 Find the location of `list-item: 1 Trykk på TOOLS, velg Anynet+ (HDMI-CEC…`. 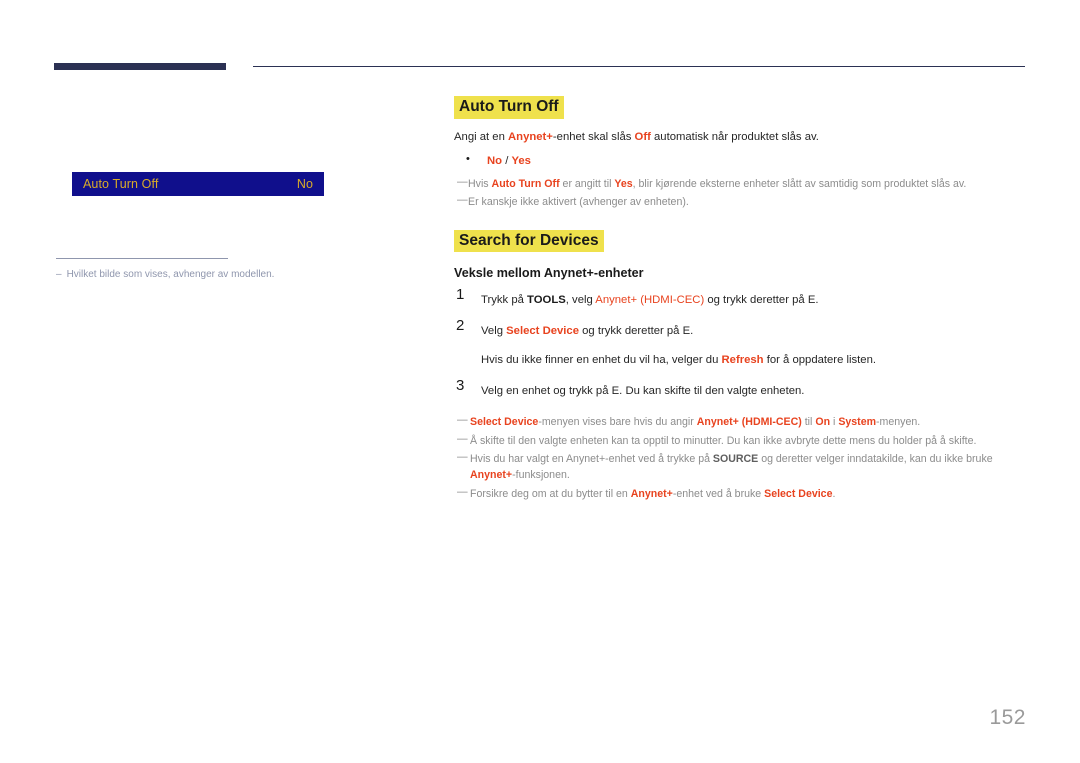

list-item: 1 Trykk på TOOLS, velg Anynet+ (HDMI-CEC… is located at coordinates (740, 297).